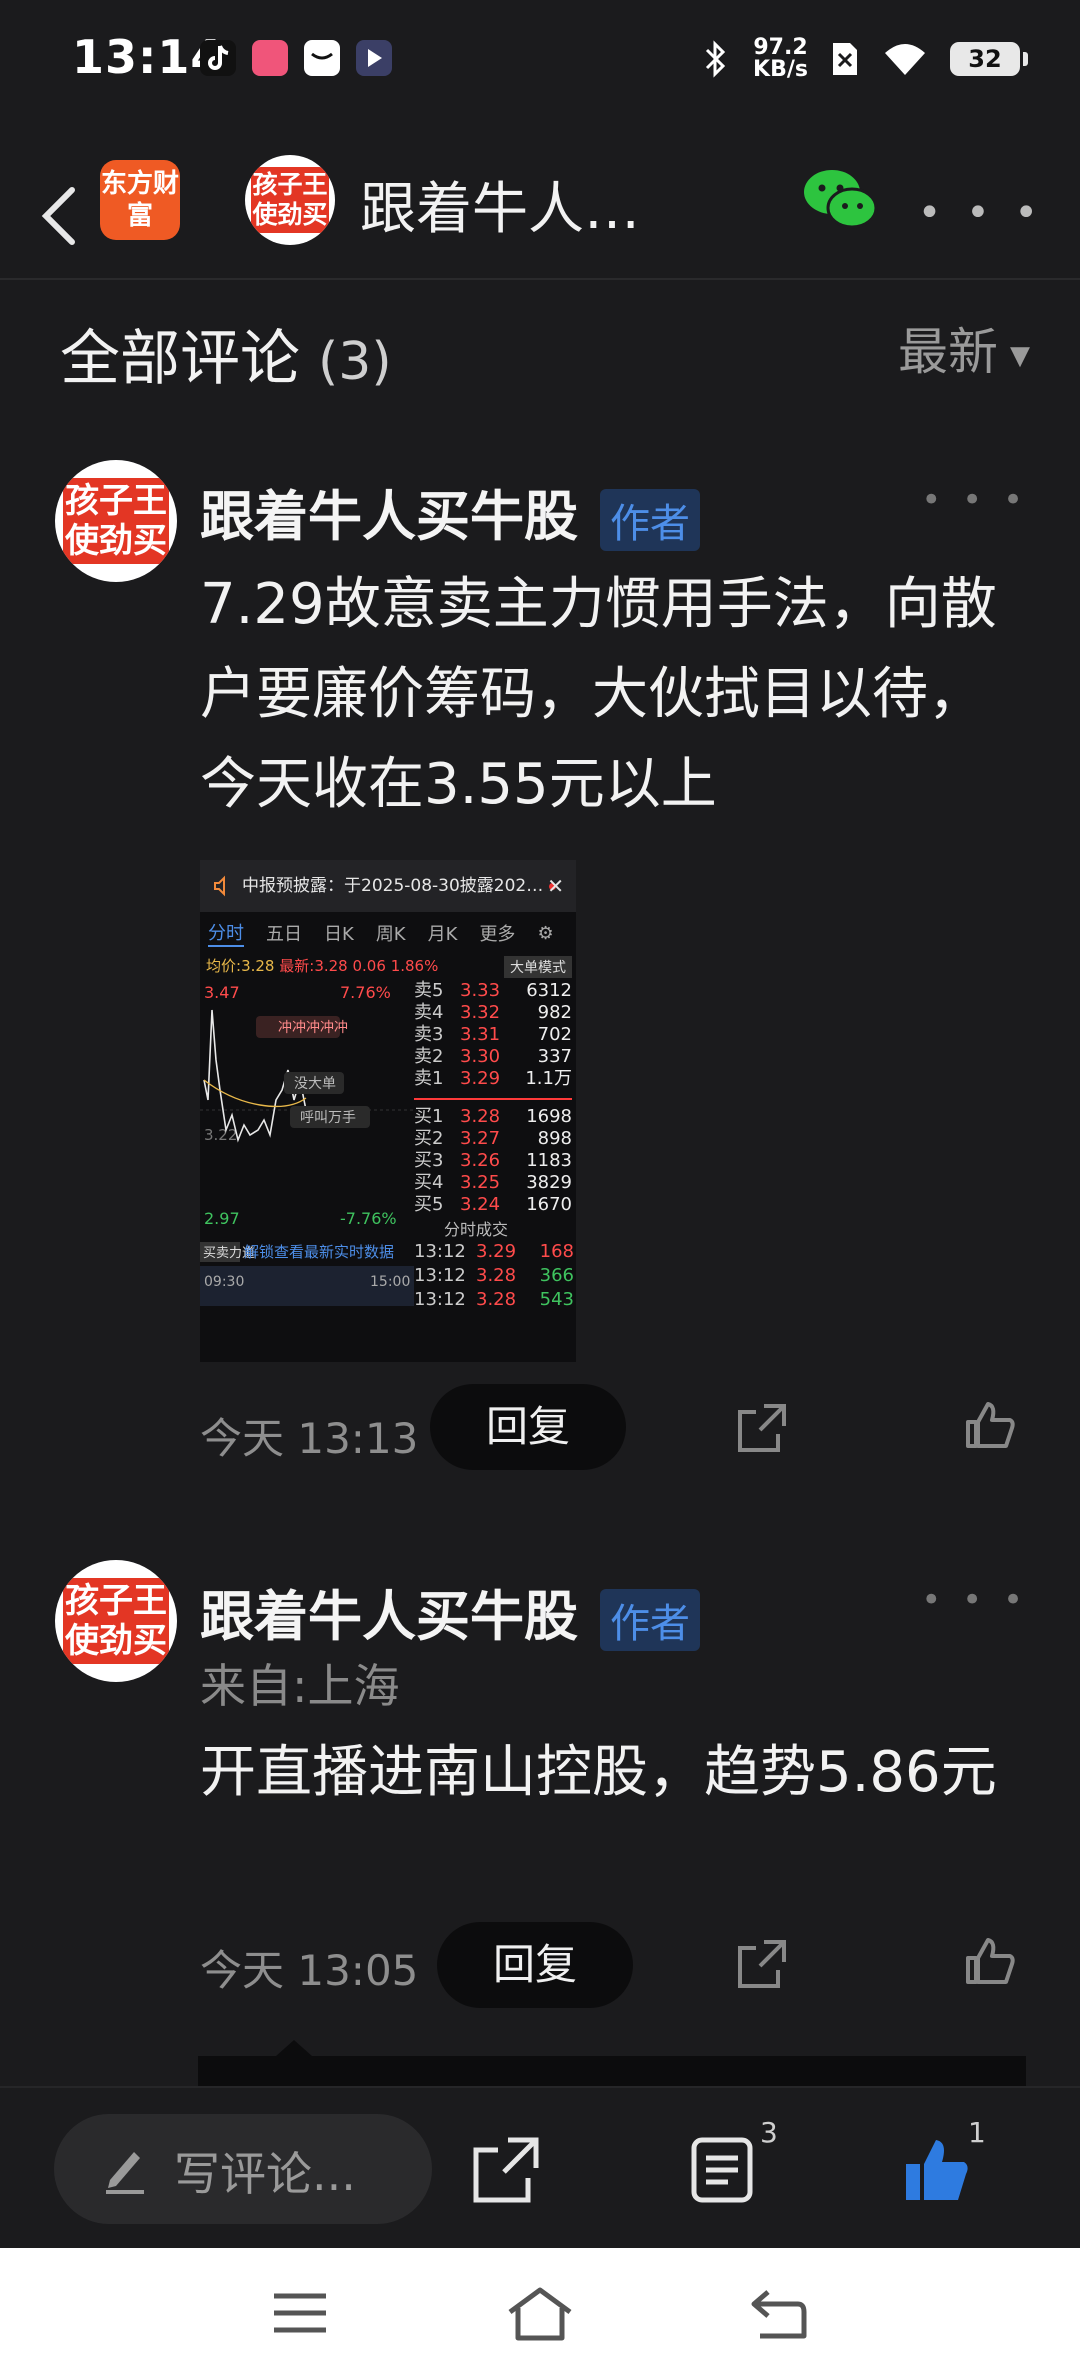  Describe the element at coordinates (780, 58) in the screenshot. I see `network-speed: 97.2 KB/s` at that location.